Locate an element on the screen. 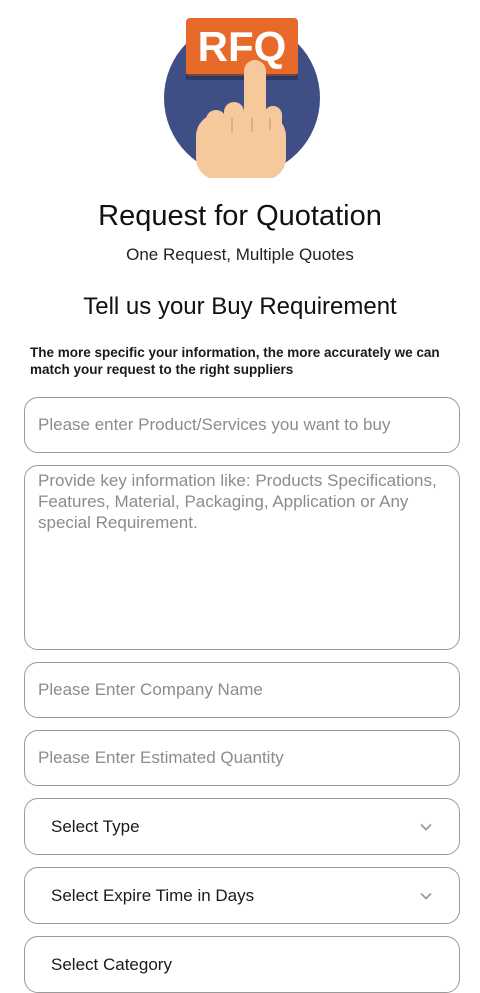 The height and width of the screenshot is (993, 480). company-name-input is located at coordinates (242, 690).